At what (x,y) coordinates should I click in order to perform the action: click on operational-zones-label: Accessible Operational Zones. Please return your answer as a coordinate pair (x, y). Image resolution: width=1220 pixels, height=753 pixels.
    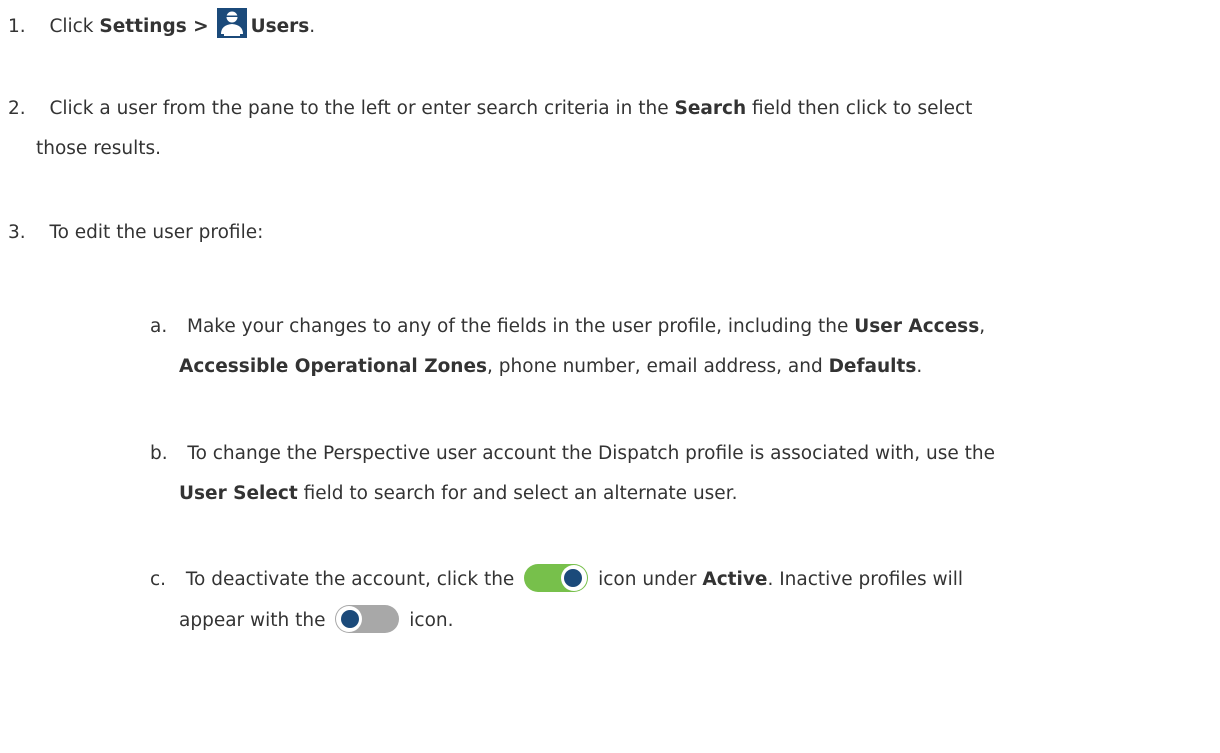
    Looking at the image, I should click on (333, 366).